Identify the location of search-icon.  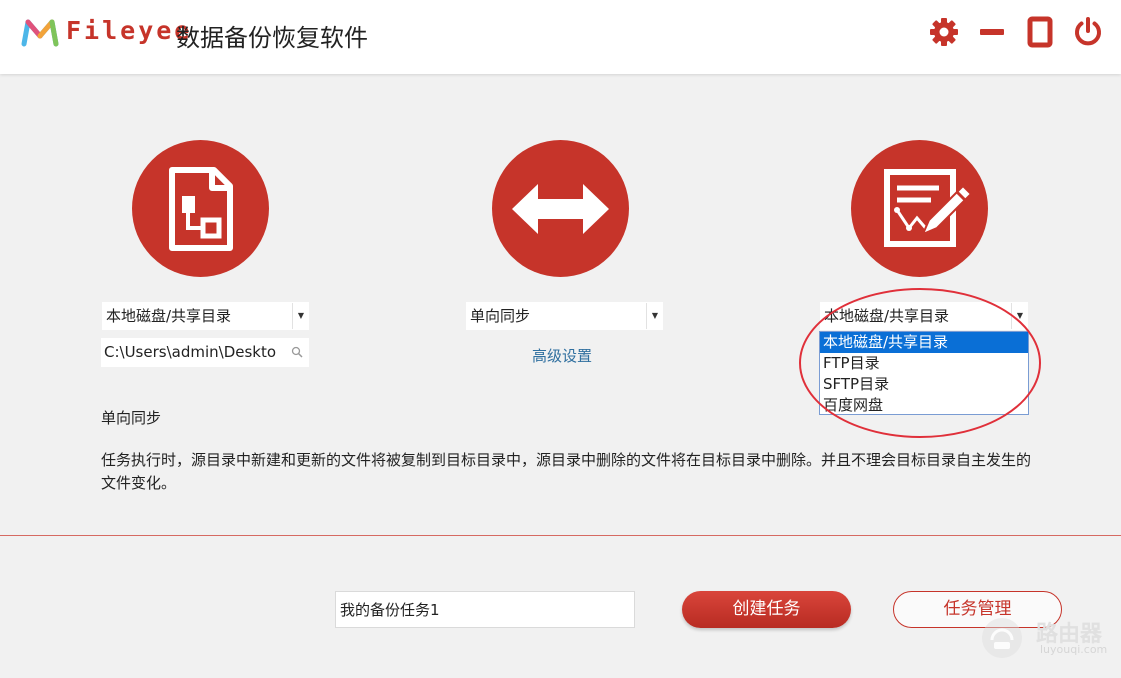
(297, 352).